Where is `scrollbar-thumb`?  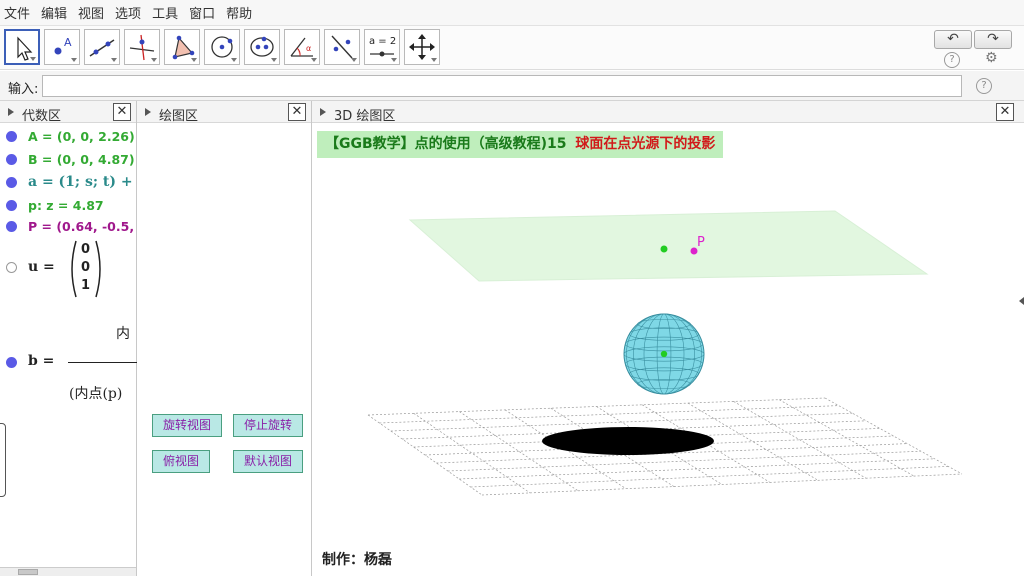
scrollbar-thumb is located at coordinates (28, 572).